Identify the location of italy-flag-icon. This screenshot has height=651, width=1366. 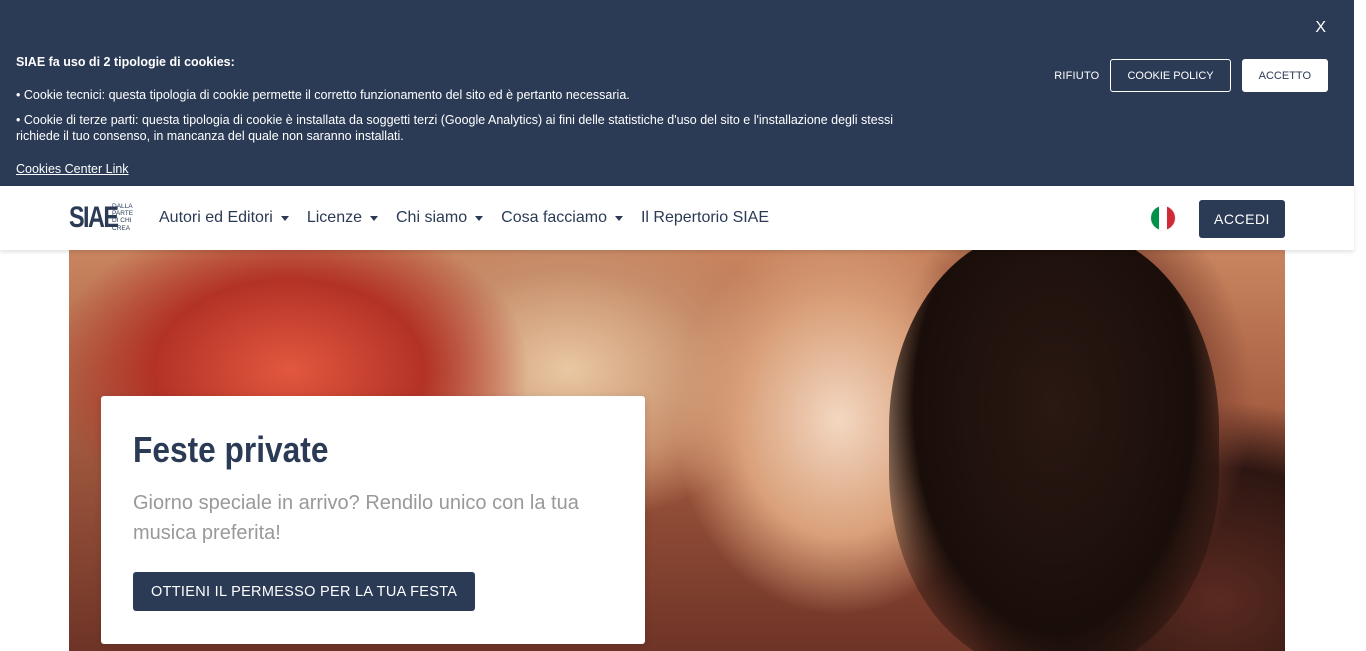
(1163, 218).